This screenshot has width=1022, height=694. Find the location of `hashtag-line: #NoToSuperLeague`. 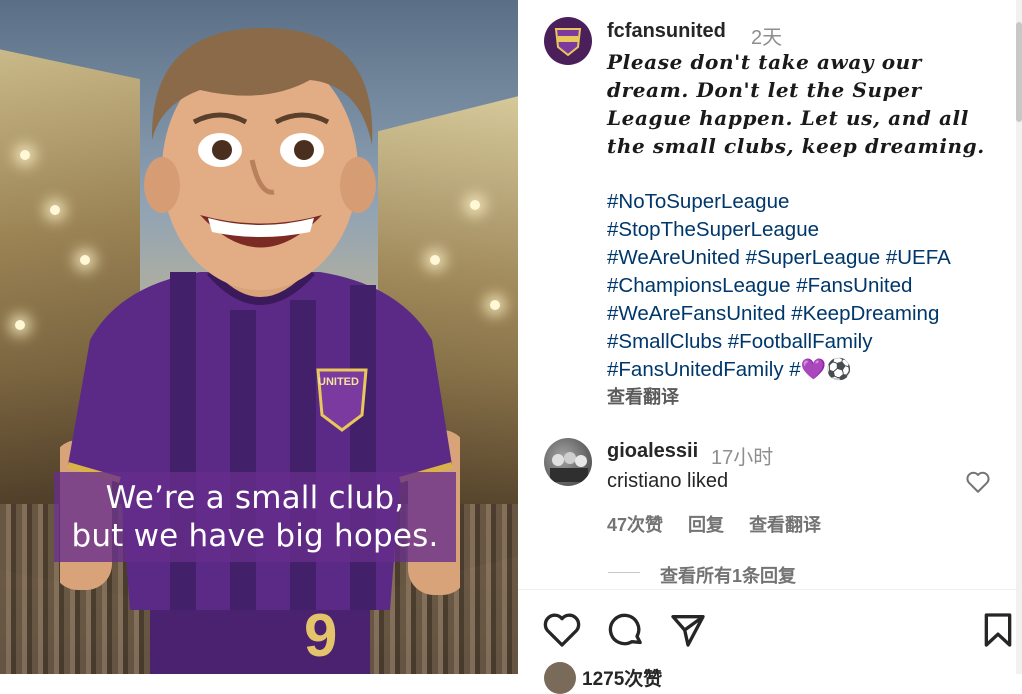

hashtag-line: #NoToSuperLeague is located at coordinates (807, 202).